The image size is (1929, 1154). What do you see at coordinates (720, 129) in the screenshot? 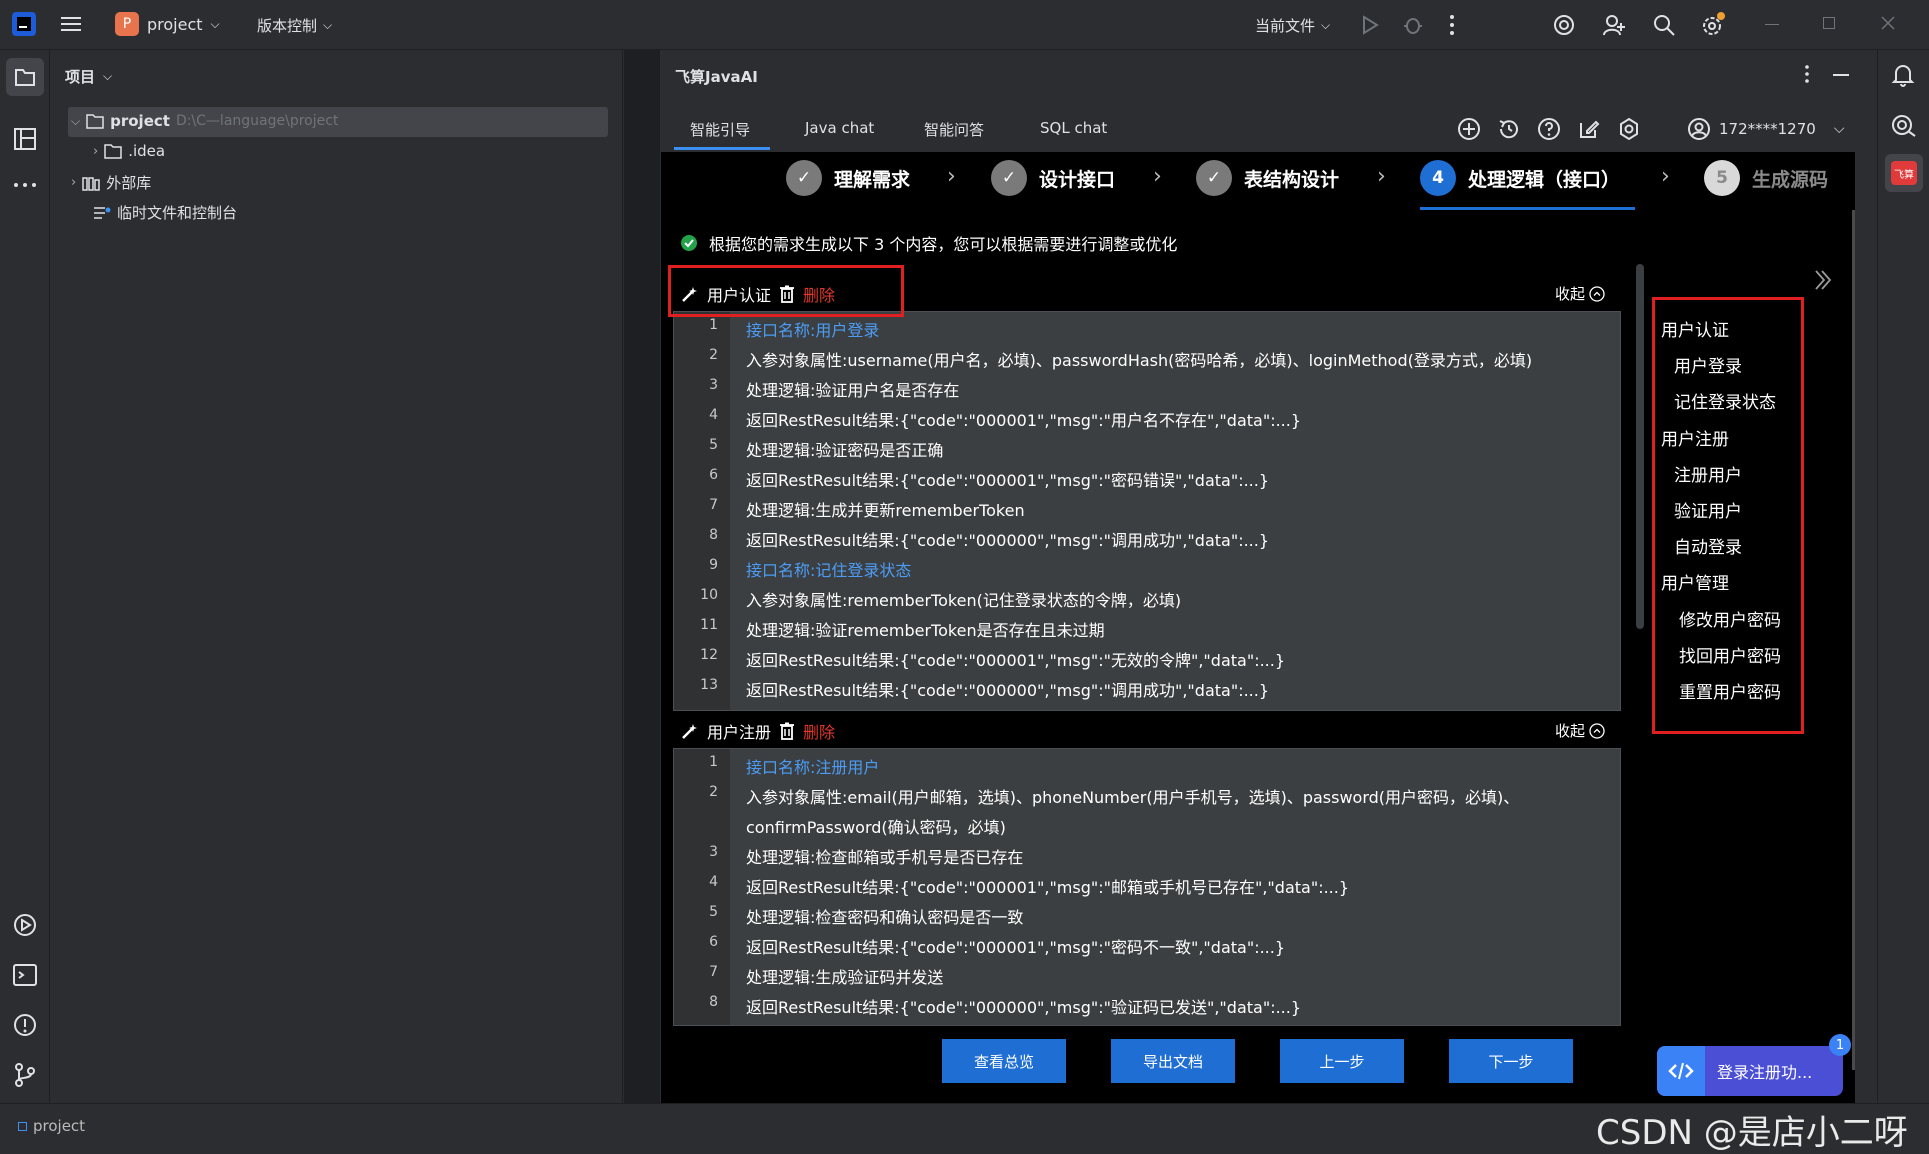
I see `tab-smart-guide: 智能引导` at bounding box center [720, 129].